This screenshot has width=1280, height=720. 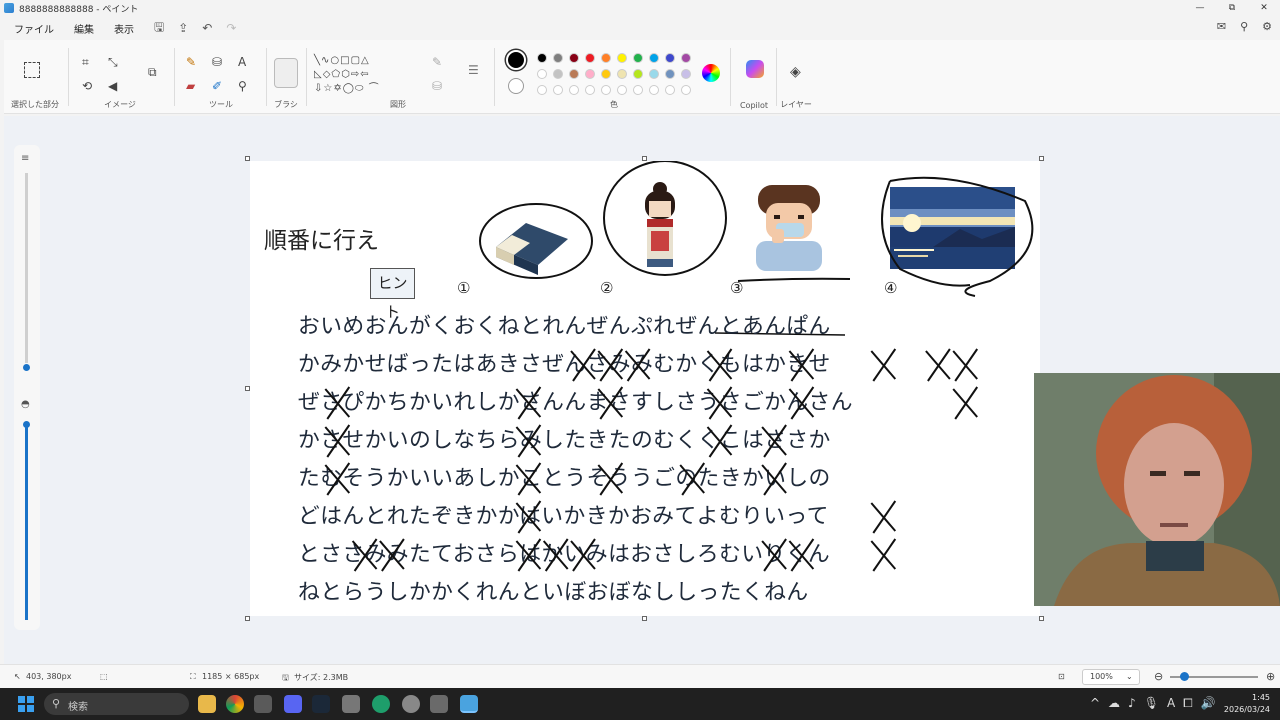 What do you see at coordinates (640, 8) in the screenshot?
I see `title-bar: 8888888888888 - ペイント — ⧉ ✕` at bounding box center [640, 8].